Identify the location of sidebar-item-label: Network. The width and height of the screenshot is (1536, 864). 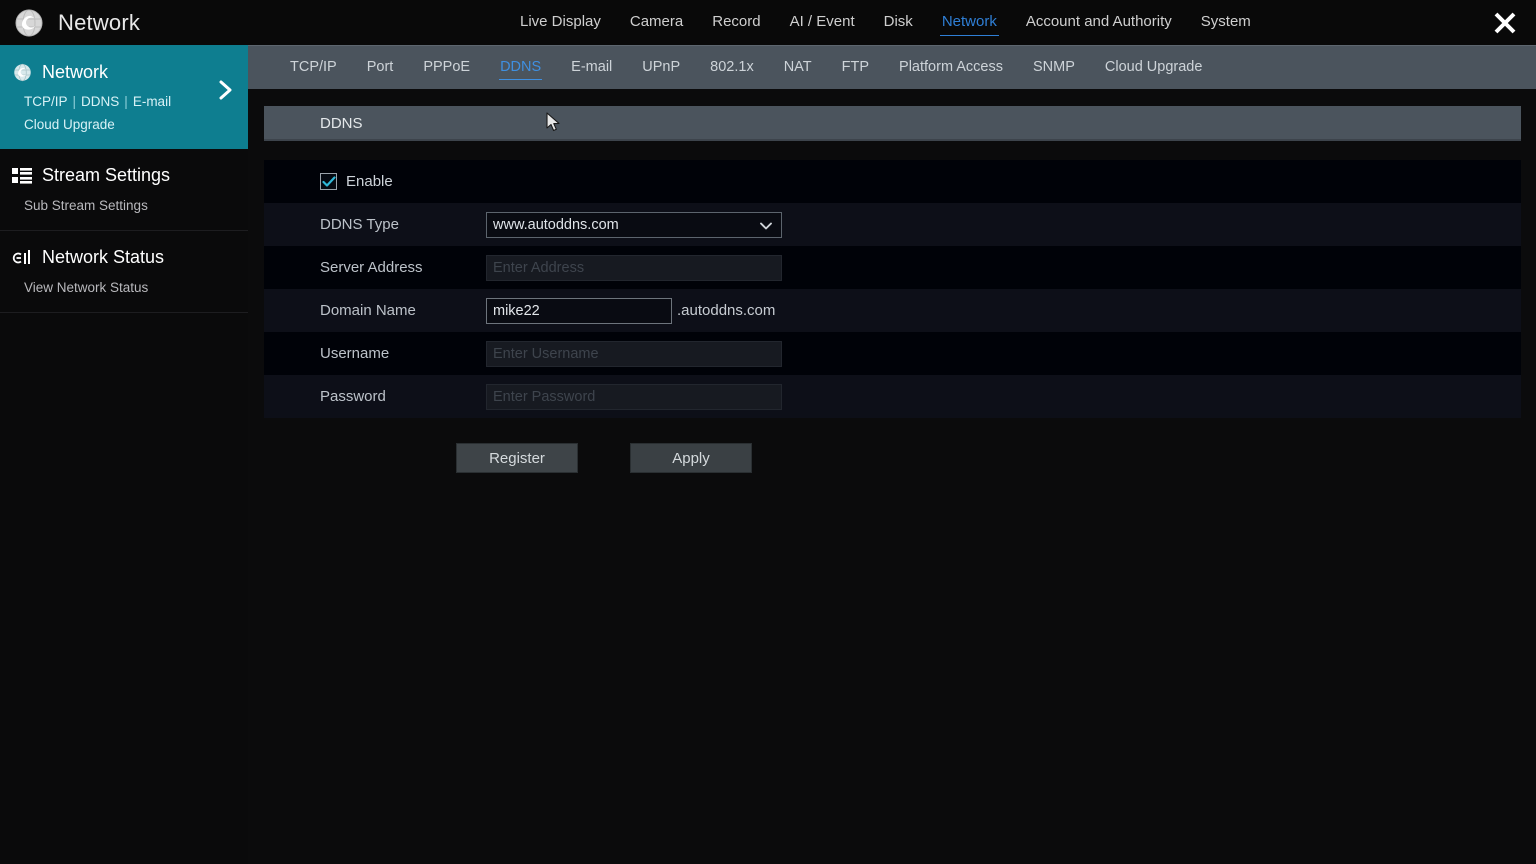
(75, 71).